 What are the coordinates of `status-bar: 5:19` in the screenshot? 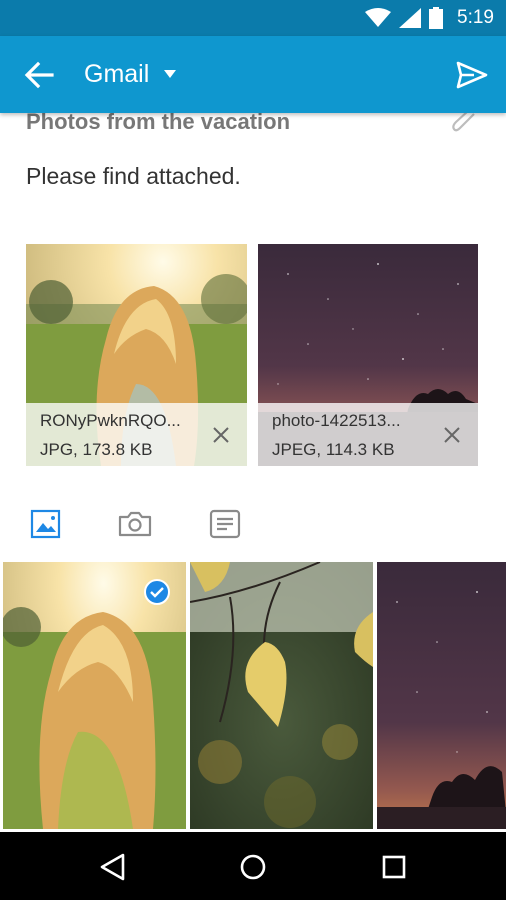 It's located at (253, 18).